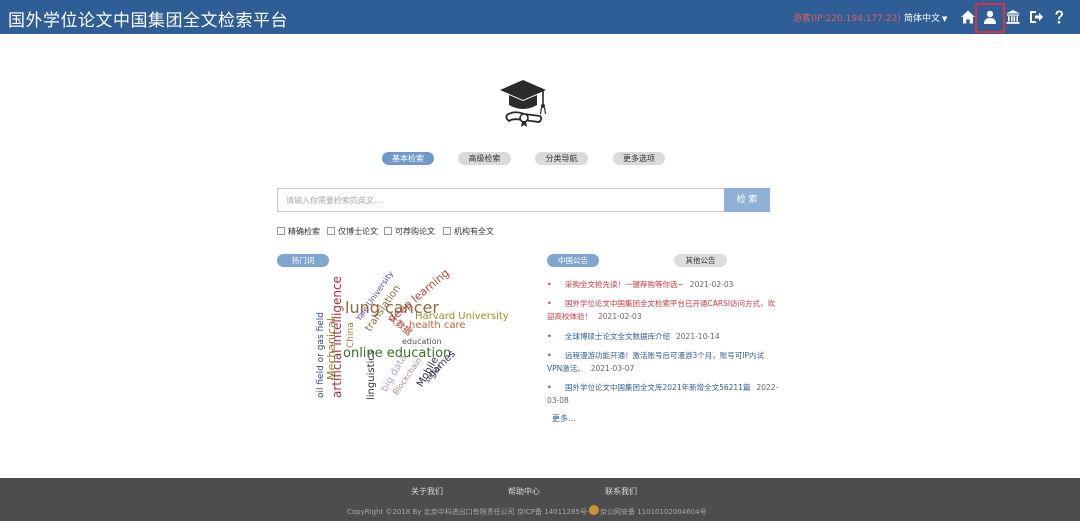 The width and height of the screenshot is (1080, 521). Describe the element at coordinates (621, 491) in the screenshot. I see `footer-link-contact: 联系我们` at that location.